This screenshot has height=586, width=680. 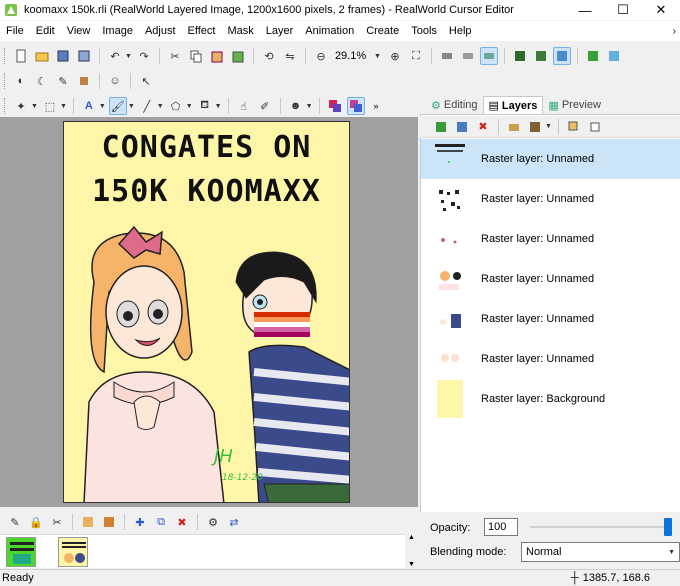 What do you see at coordinates (329, 31) in the screenshot?
I see `menu-animation: Animation` at bounding box center [329, 31].